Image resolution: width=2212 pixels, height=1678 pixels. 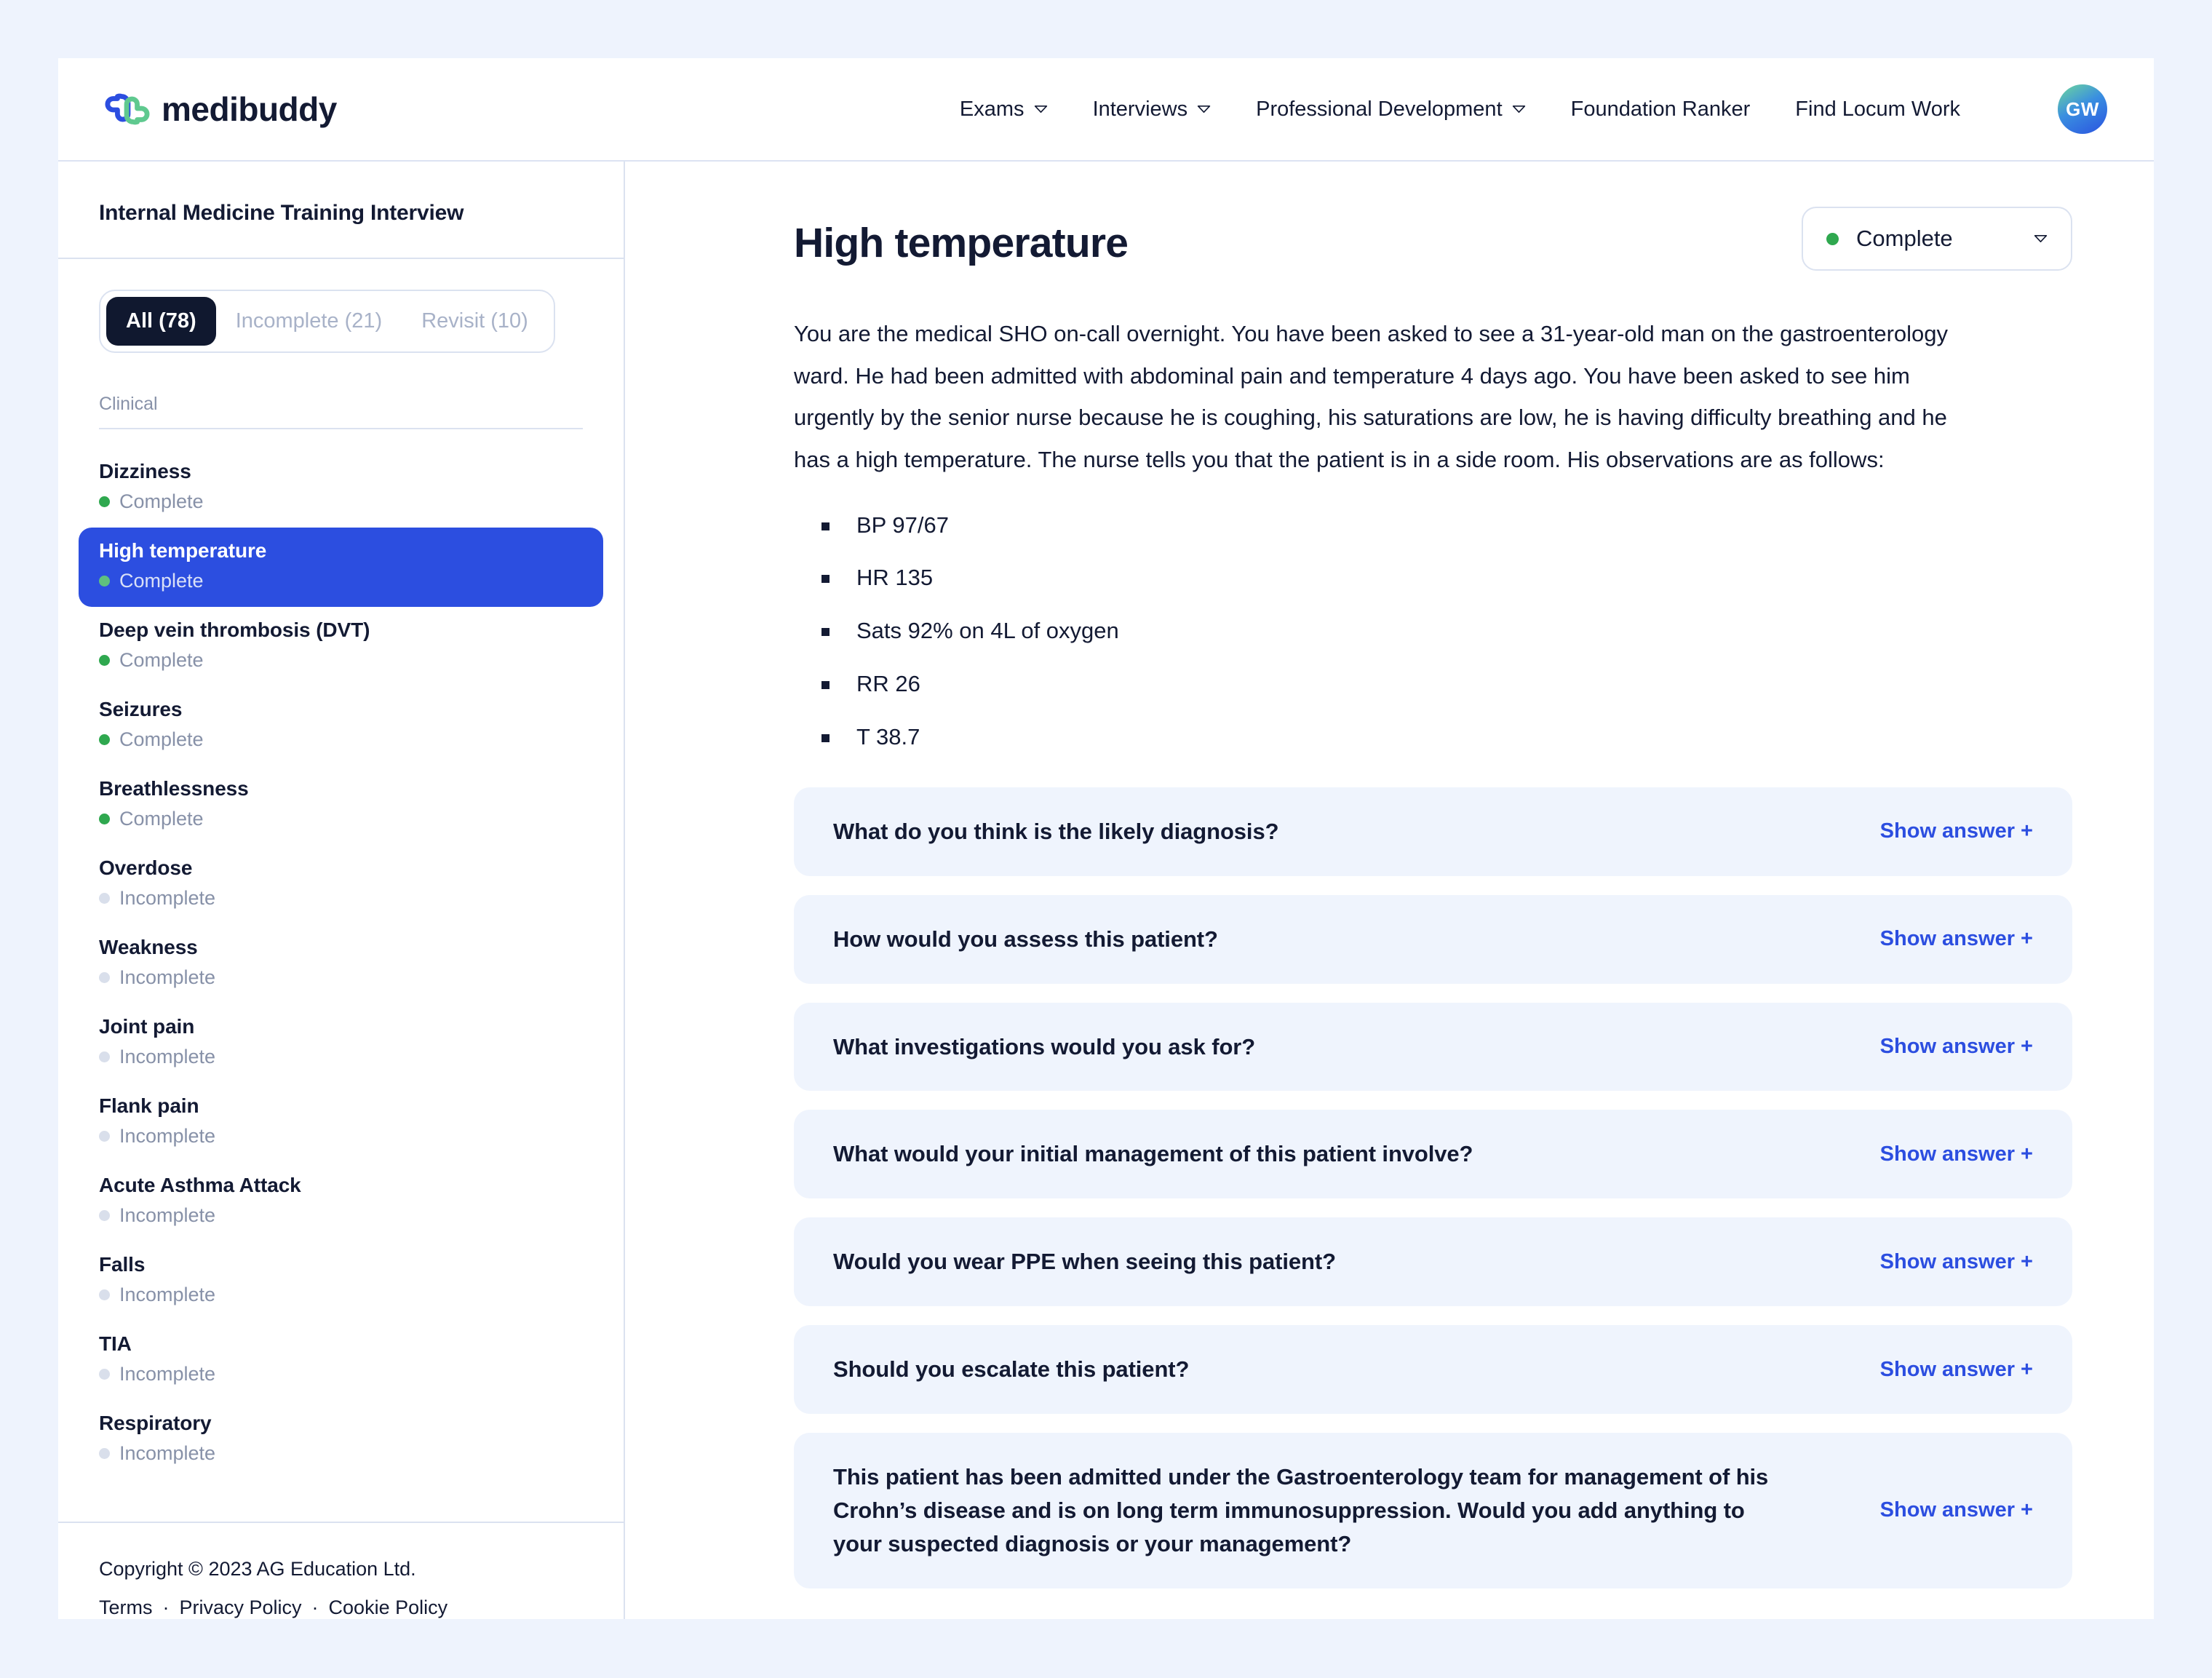 I want to click on sidebar-item-seizures: Seizures Complete, so click(x=341, y=726).